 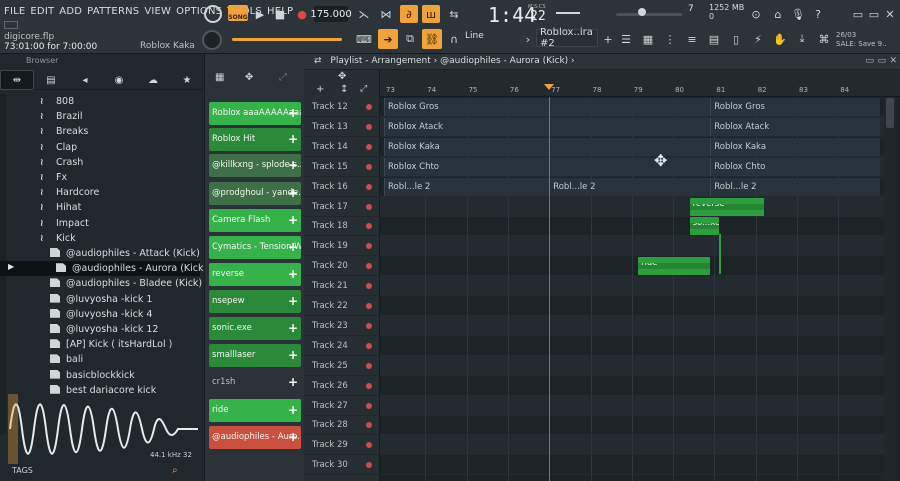 I want to click on browser-folder: ≀ Hihat, so click(x=100, y=207).